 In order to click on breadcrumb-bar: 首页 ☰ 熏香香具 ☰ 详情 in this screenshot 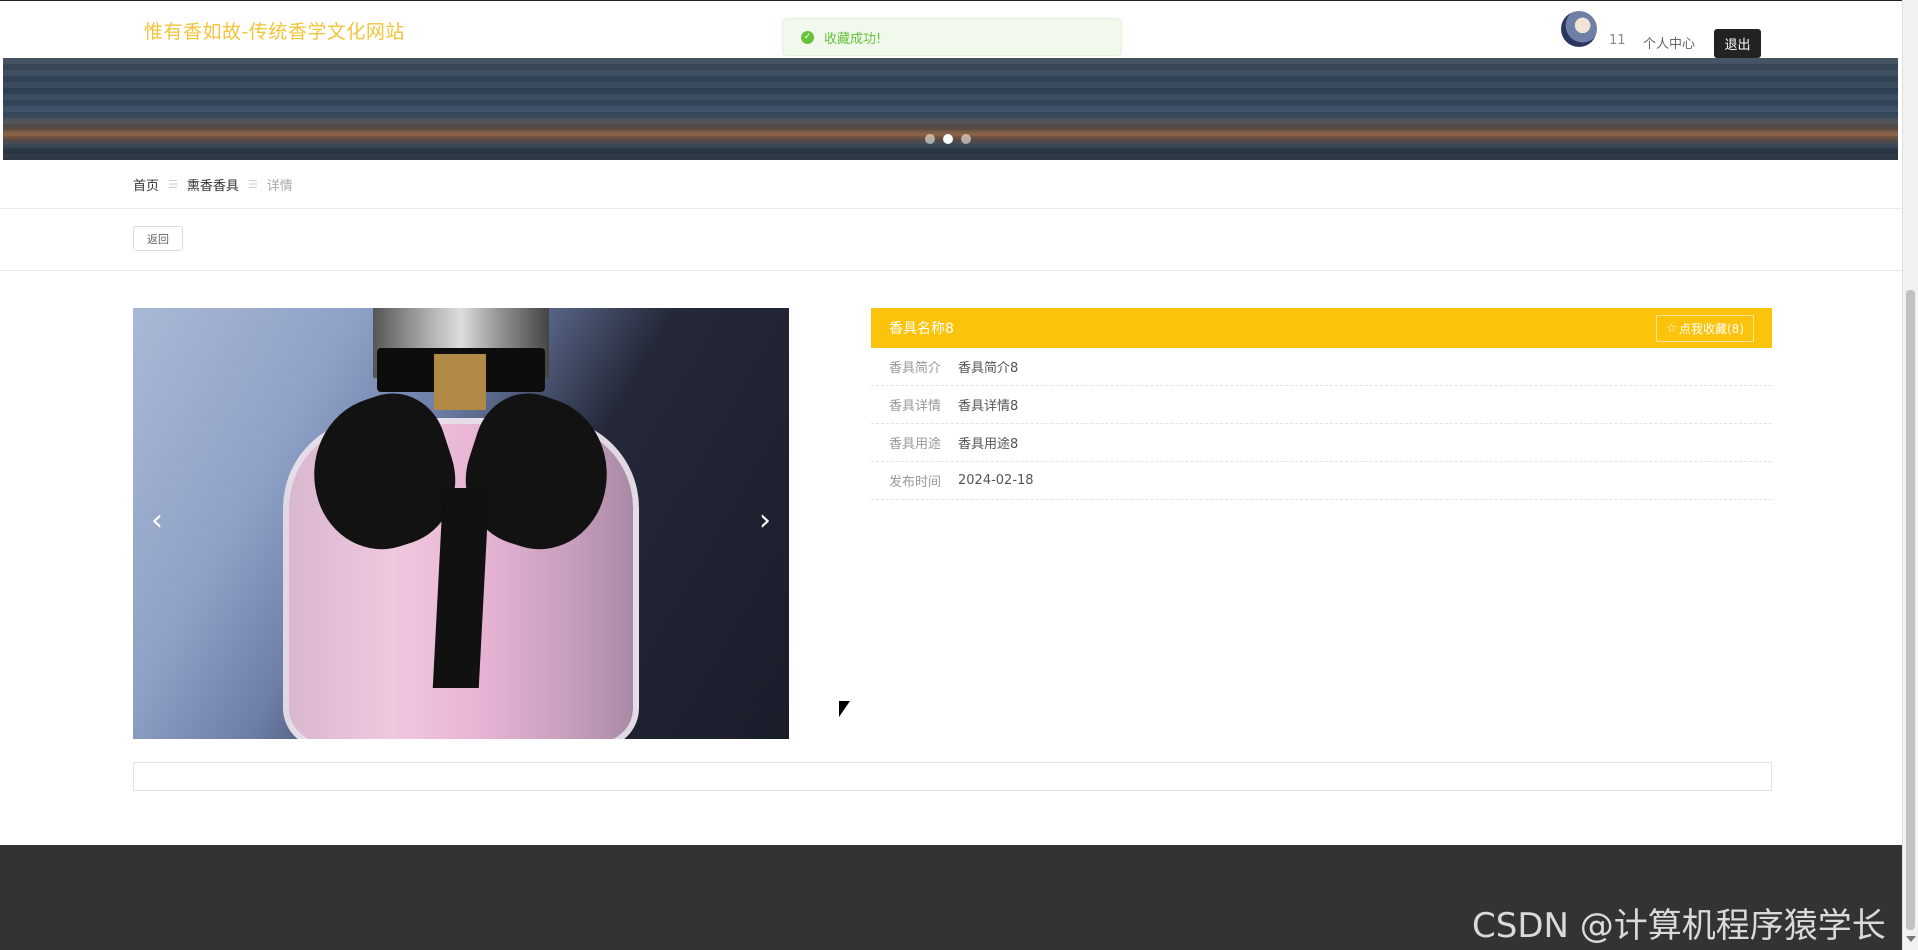, I will do `click(951, 185)`.